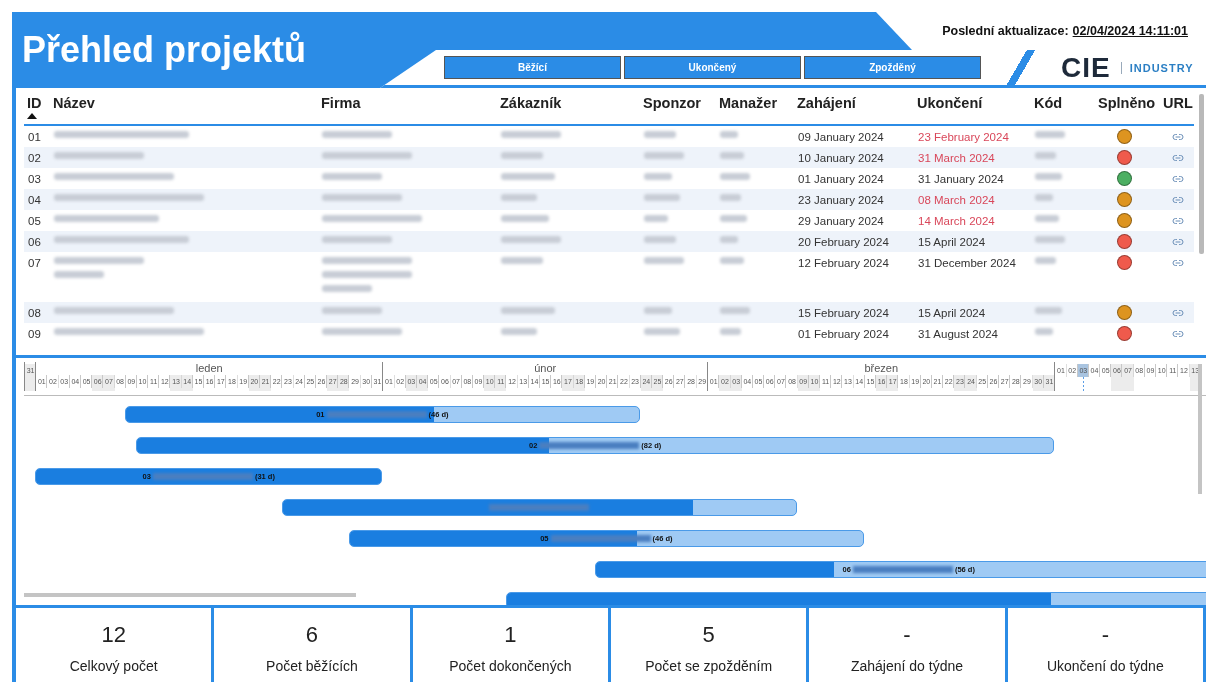  I want to click on start-date: 23 January 2024, so click(841, 200).